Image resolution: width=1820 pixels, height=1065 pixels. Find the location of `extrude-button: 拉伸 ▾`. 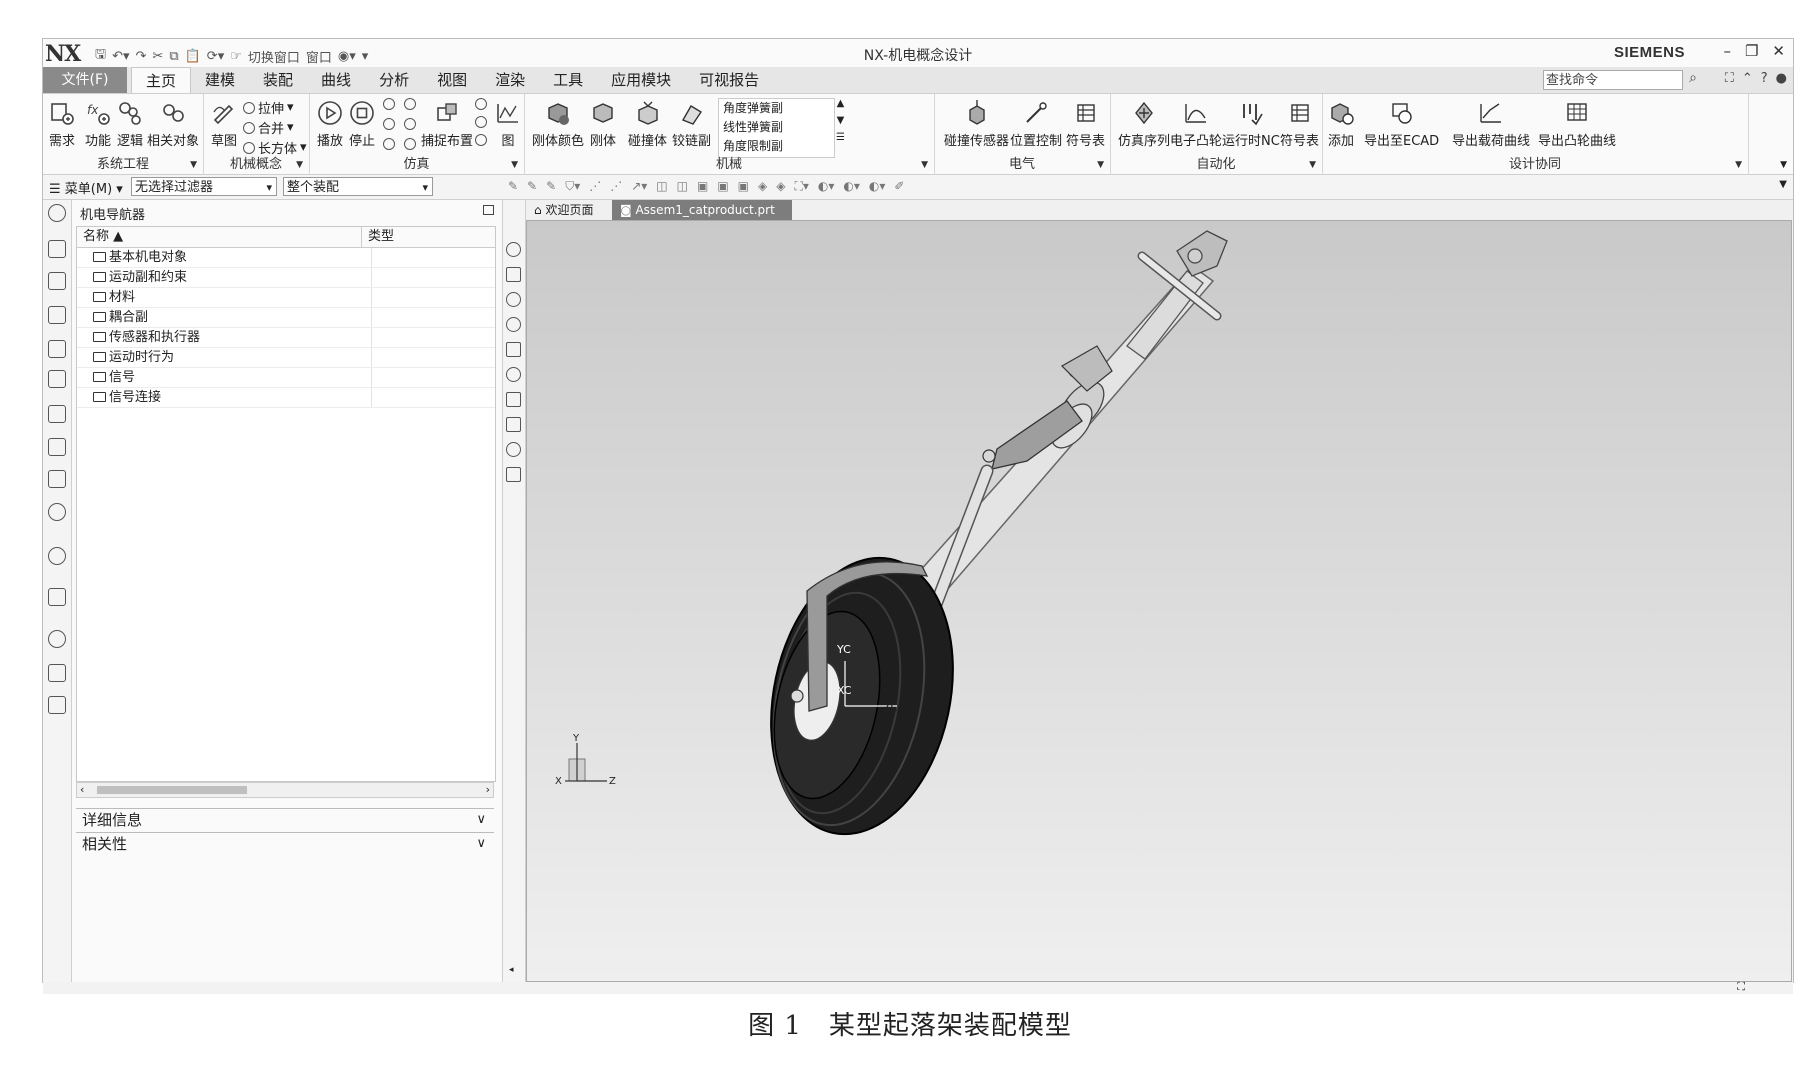

extrude-button: 拉伸 ▾ is located at coordinates (268, 107).